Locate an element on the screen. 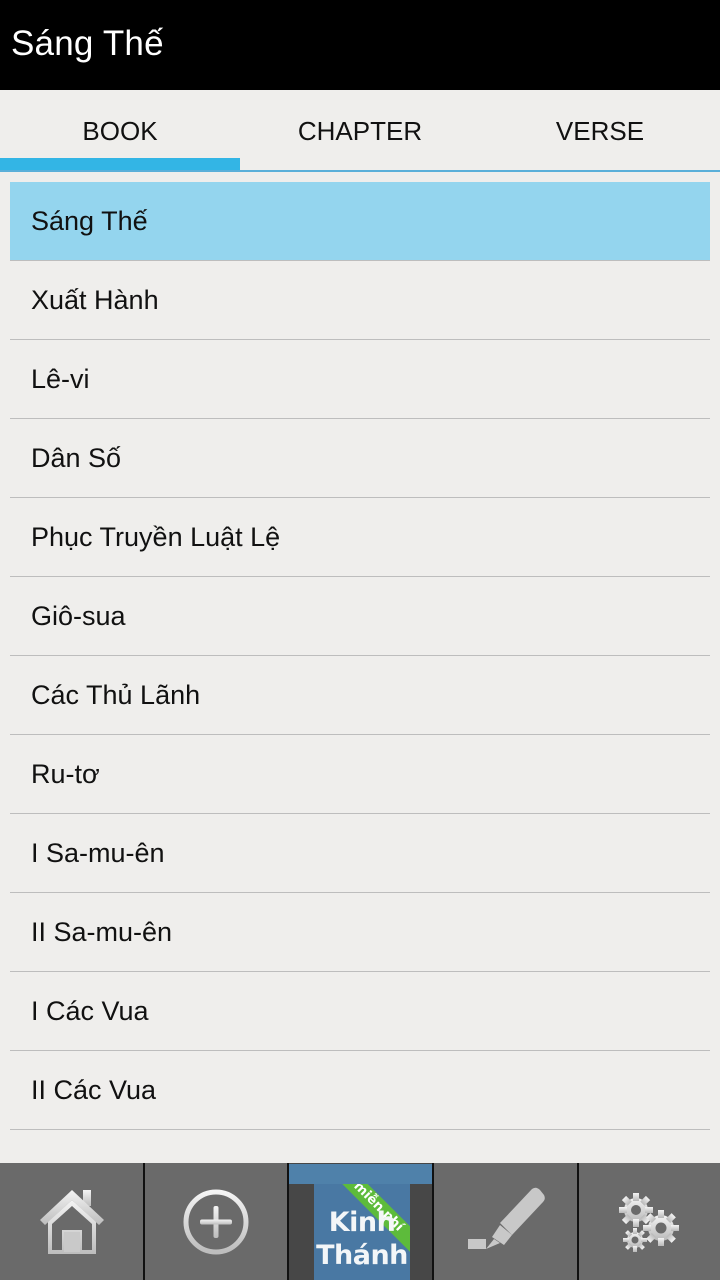 Image resolution: width=720 pixels, height=1280 pixels. nav-settings-button is located at coordinates (649, 1221).